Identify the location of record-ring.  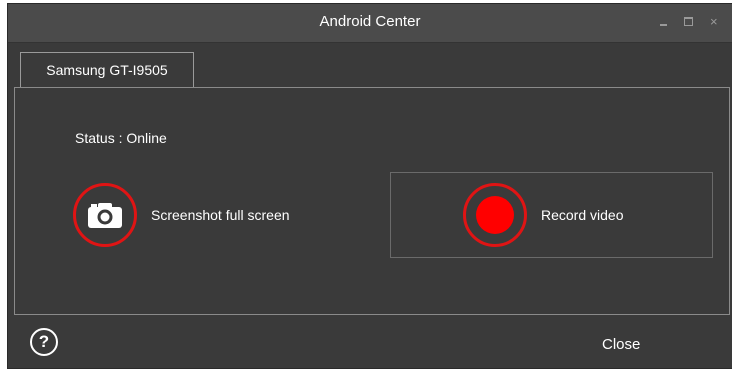
(495, 215).